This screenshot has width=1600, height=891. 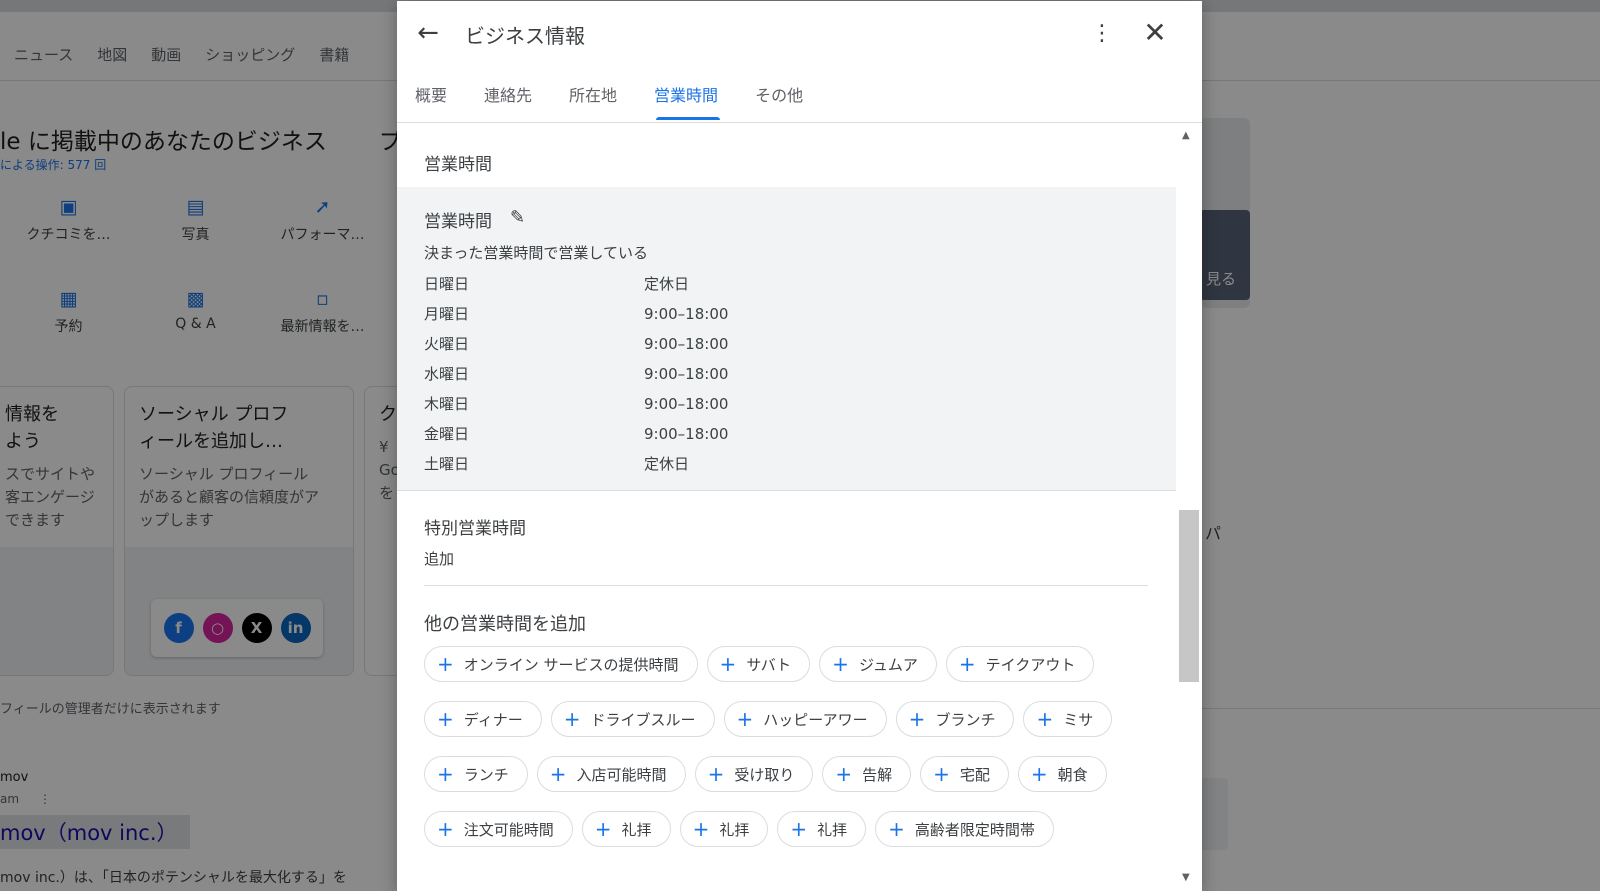 I want to click on chip-senior-hours: + 高齢者限定時間帯, so click(x=964, y=829).